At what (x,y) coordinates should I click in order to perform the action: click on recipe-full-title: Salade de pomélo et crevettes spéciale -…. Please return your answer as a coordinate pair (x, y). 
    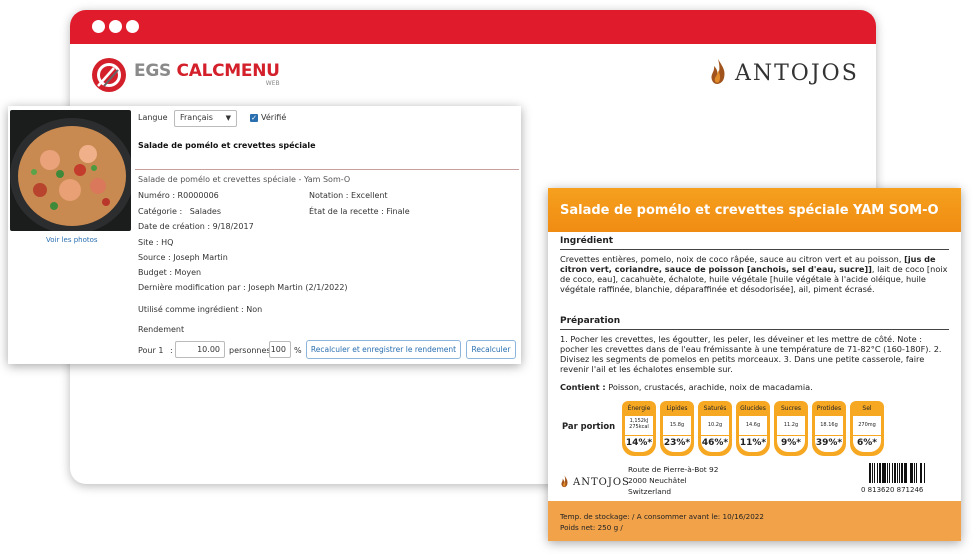
    Looking at the image, I should click on (244, 179).